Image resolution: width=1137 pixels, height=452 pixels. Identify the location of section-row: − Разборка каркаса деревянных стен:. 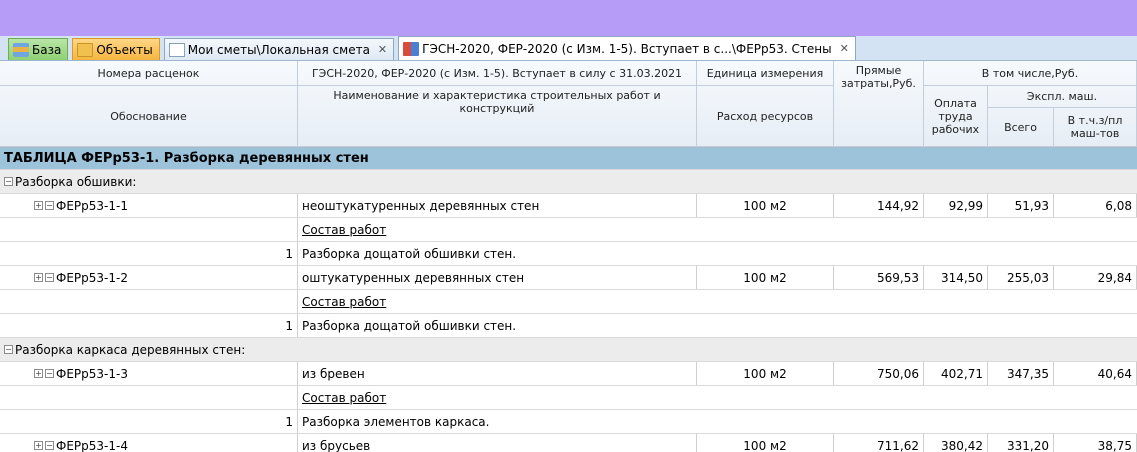
(568, 350).